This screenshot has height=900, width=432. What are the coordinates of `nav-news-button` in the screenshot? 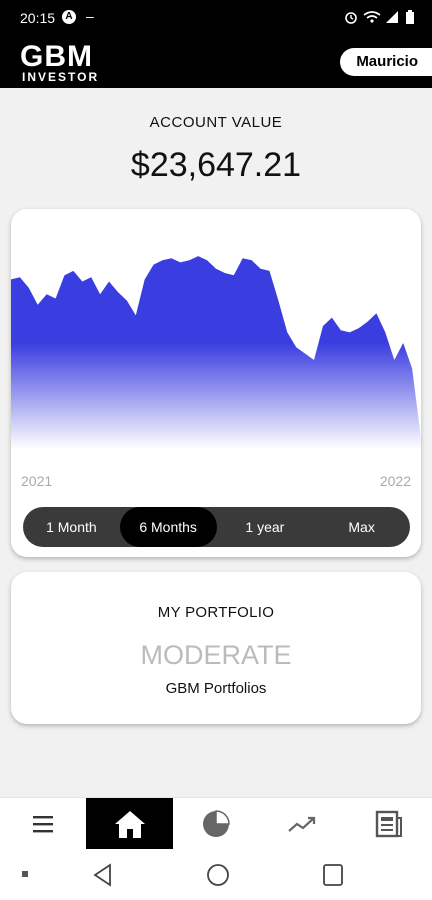 It's located at (389, 824).